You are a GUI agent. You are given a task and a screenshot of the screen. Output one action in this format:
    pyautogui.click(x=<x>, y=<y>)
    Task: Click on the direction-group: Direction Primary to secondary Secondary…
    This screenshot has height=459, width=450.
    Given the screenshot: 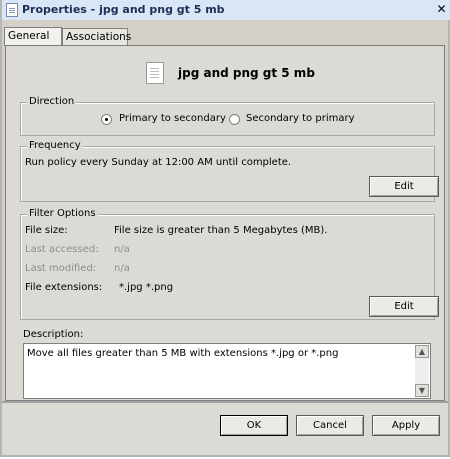 What is the action you would take?
    pyautogui.click(x=227, y=116)
    